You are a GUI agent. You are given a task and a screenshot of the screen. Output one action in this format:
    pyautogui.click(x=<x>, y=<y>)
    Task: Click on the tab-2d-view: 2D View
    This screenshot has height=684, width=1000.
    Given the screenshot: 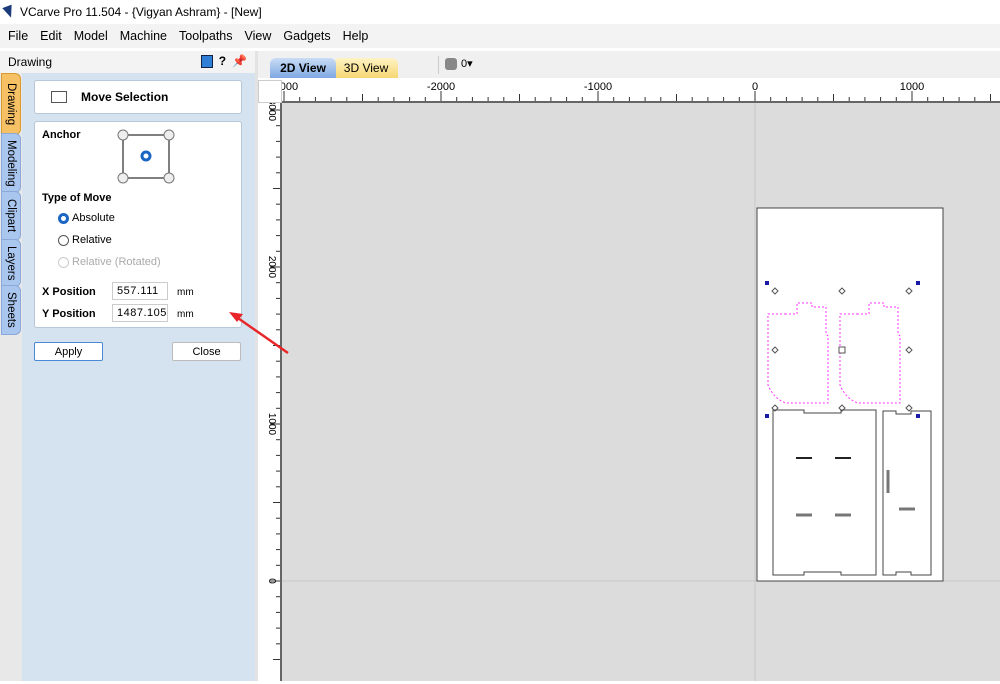 What is the action you would take?
    pyautogui.click(x=303, y=68)
    